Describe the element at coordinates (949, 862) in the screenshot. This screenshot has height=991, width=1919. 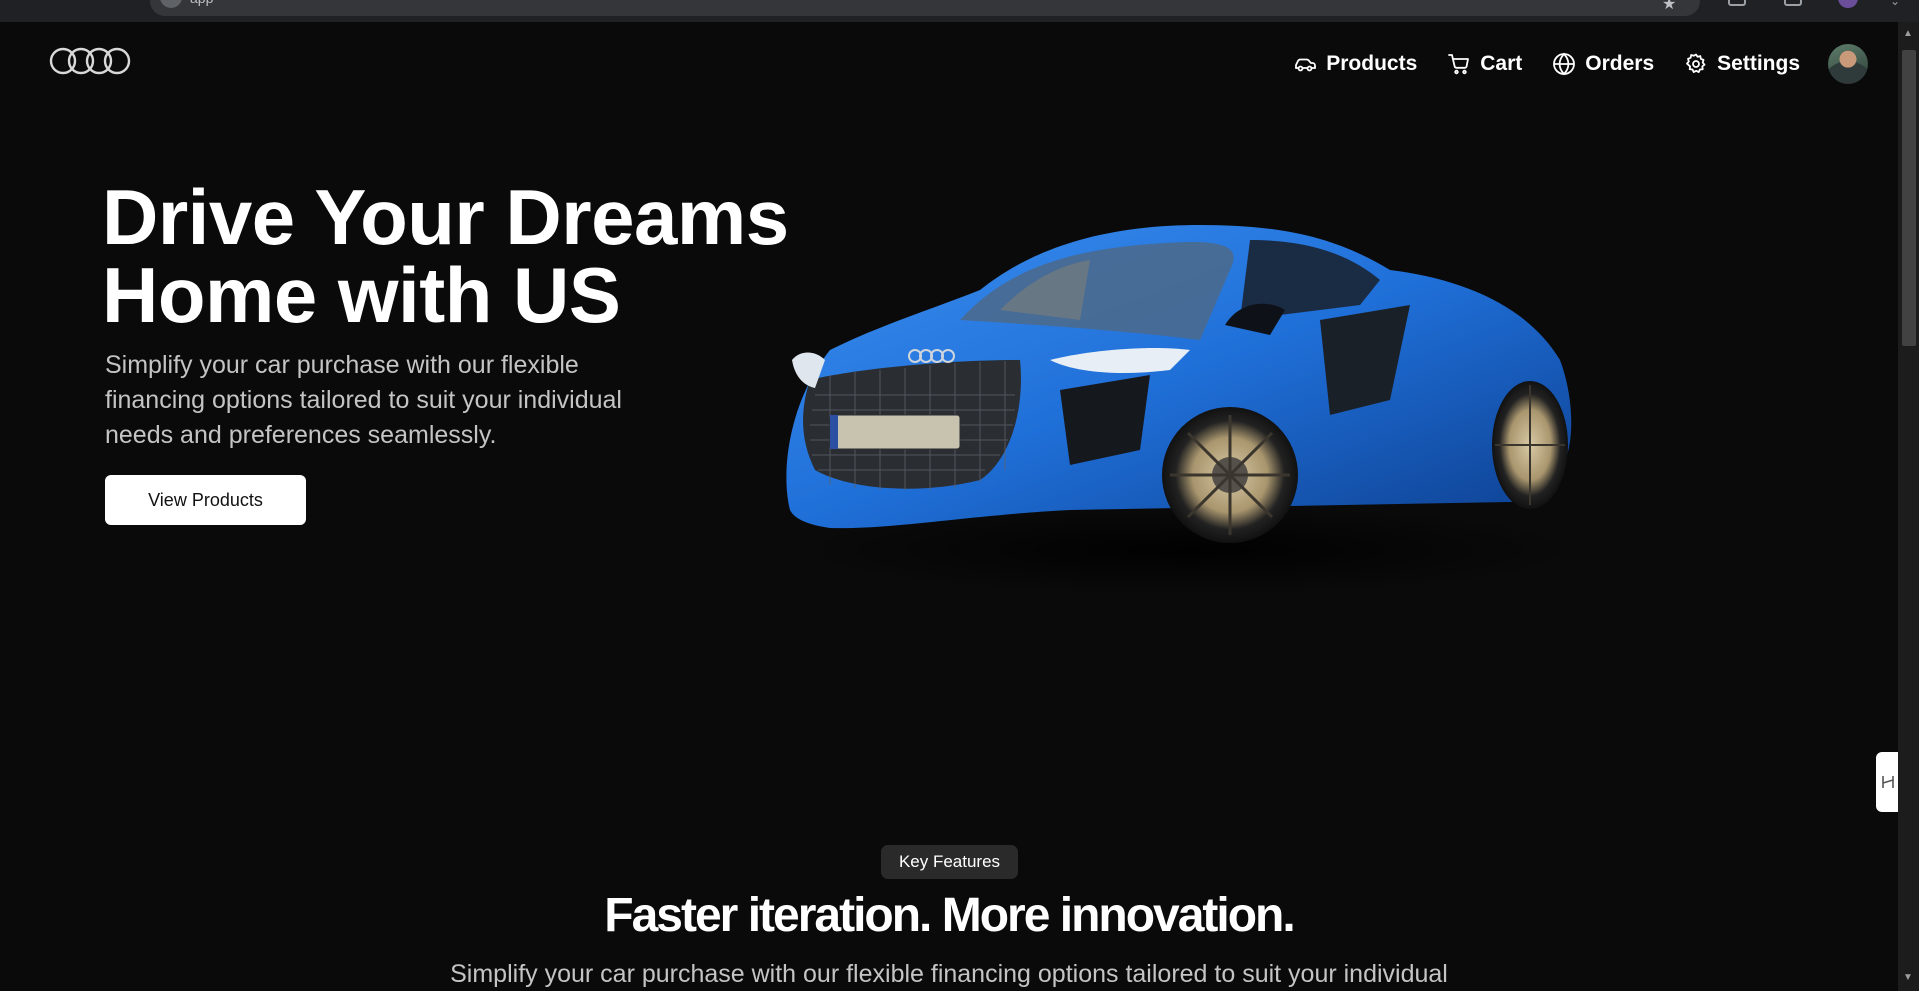
I see `key-features-badge: Key Features` at that location.